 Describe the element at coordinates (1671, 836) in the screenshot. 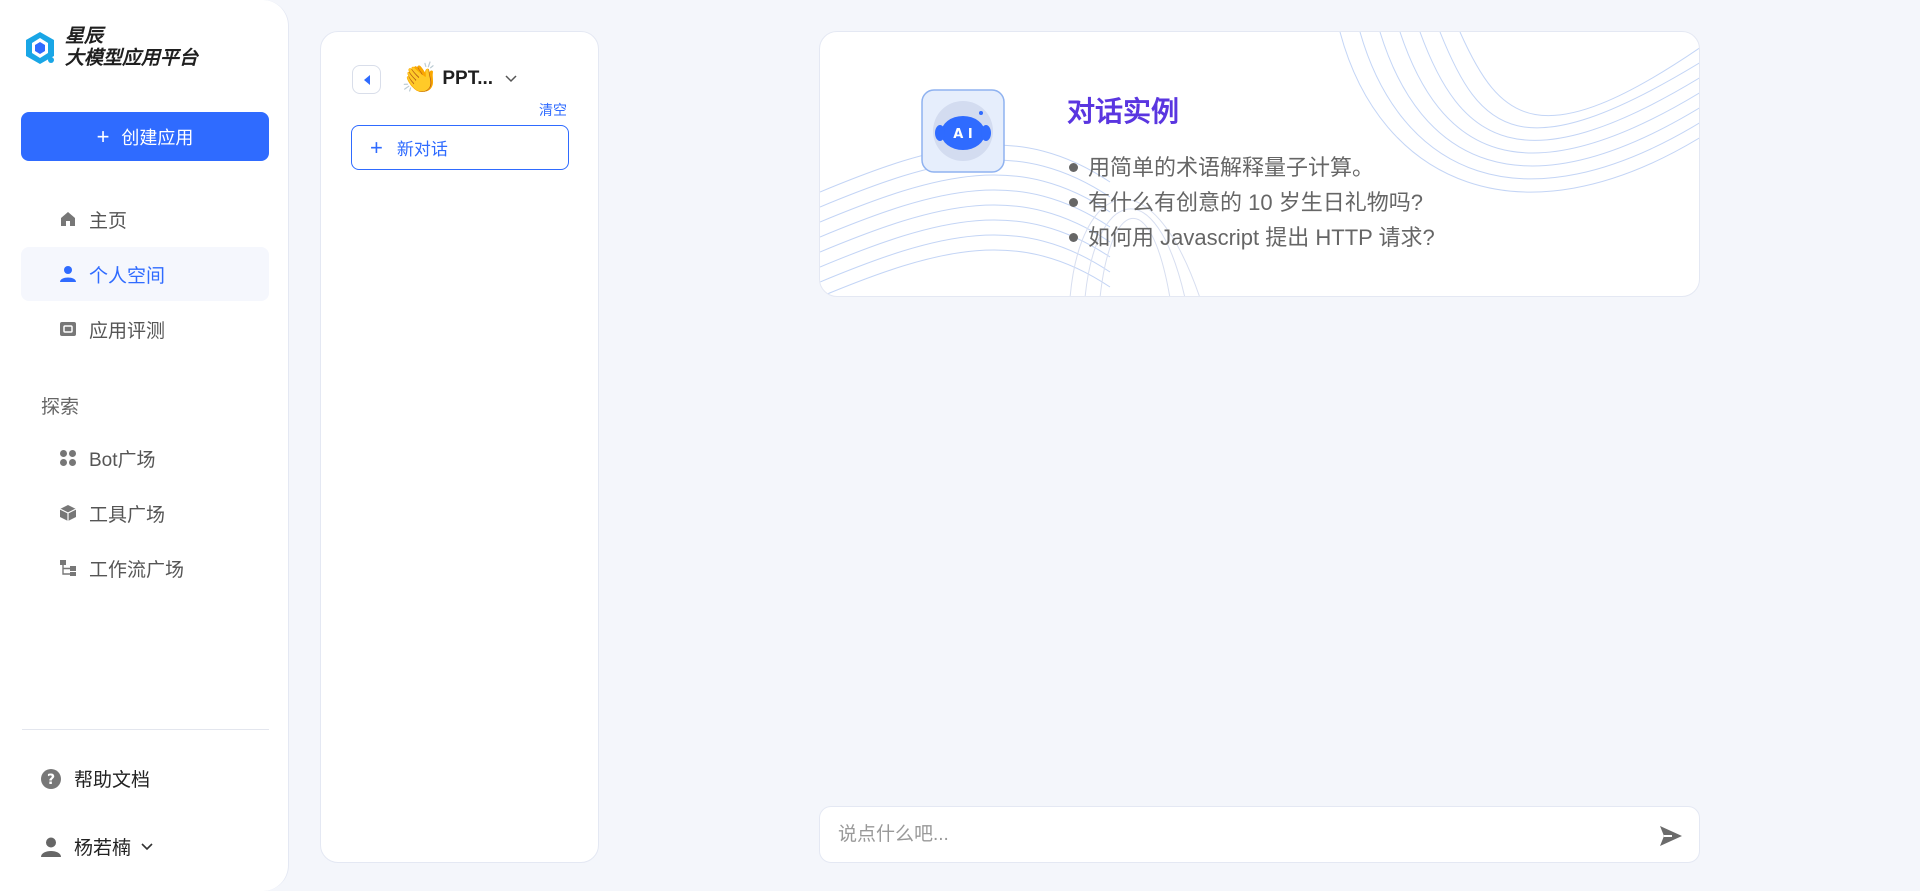

I see `send-icon` at that location.